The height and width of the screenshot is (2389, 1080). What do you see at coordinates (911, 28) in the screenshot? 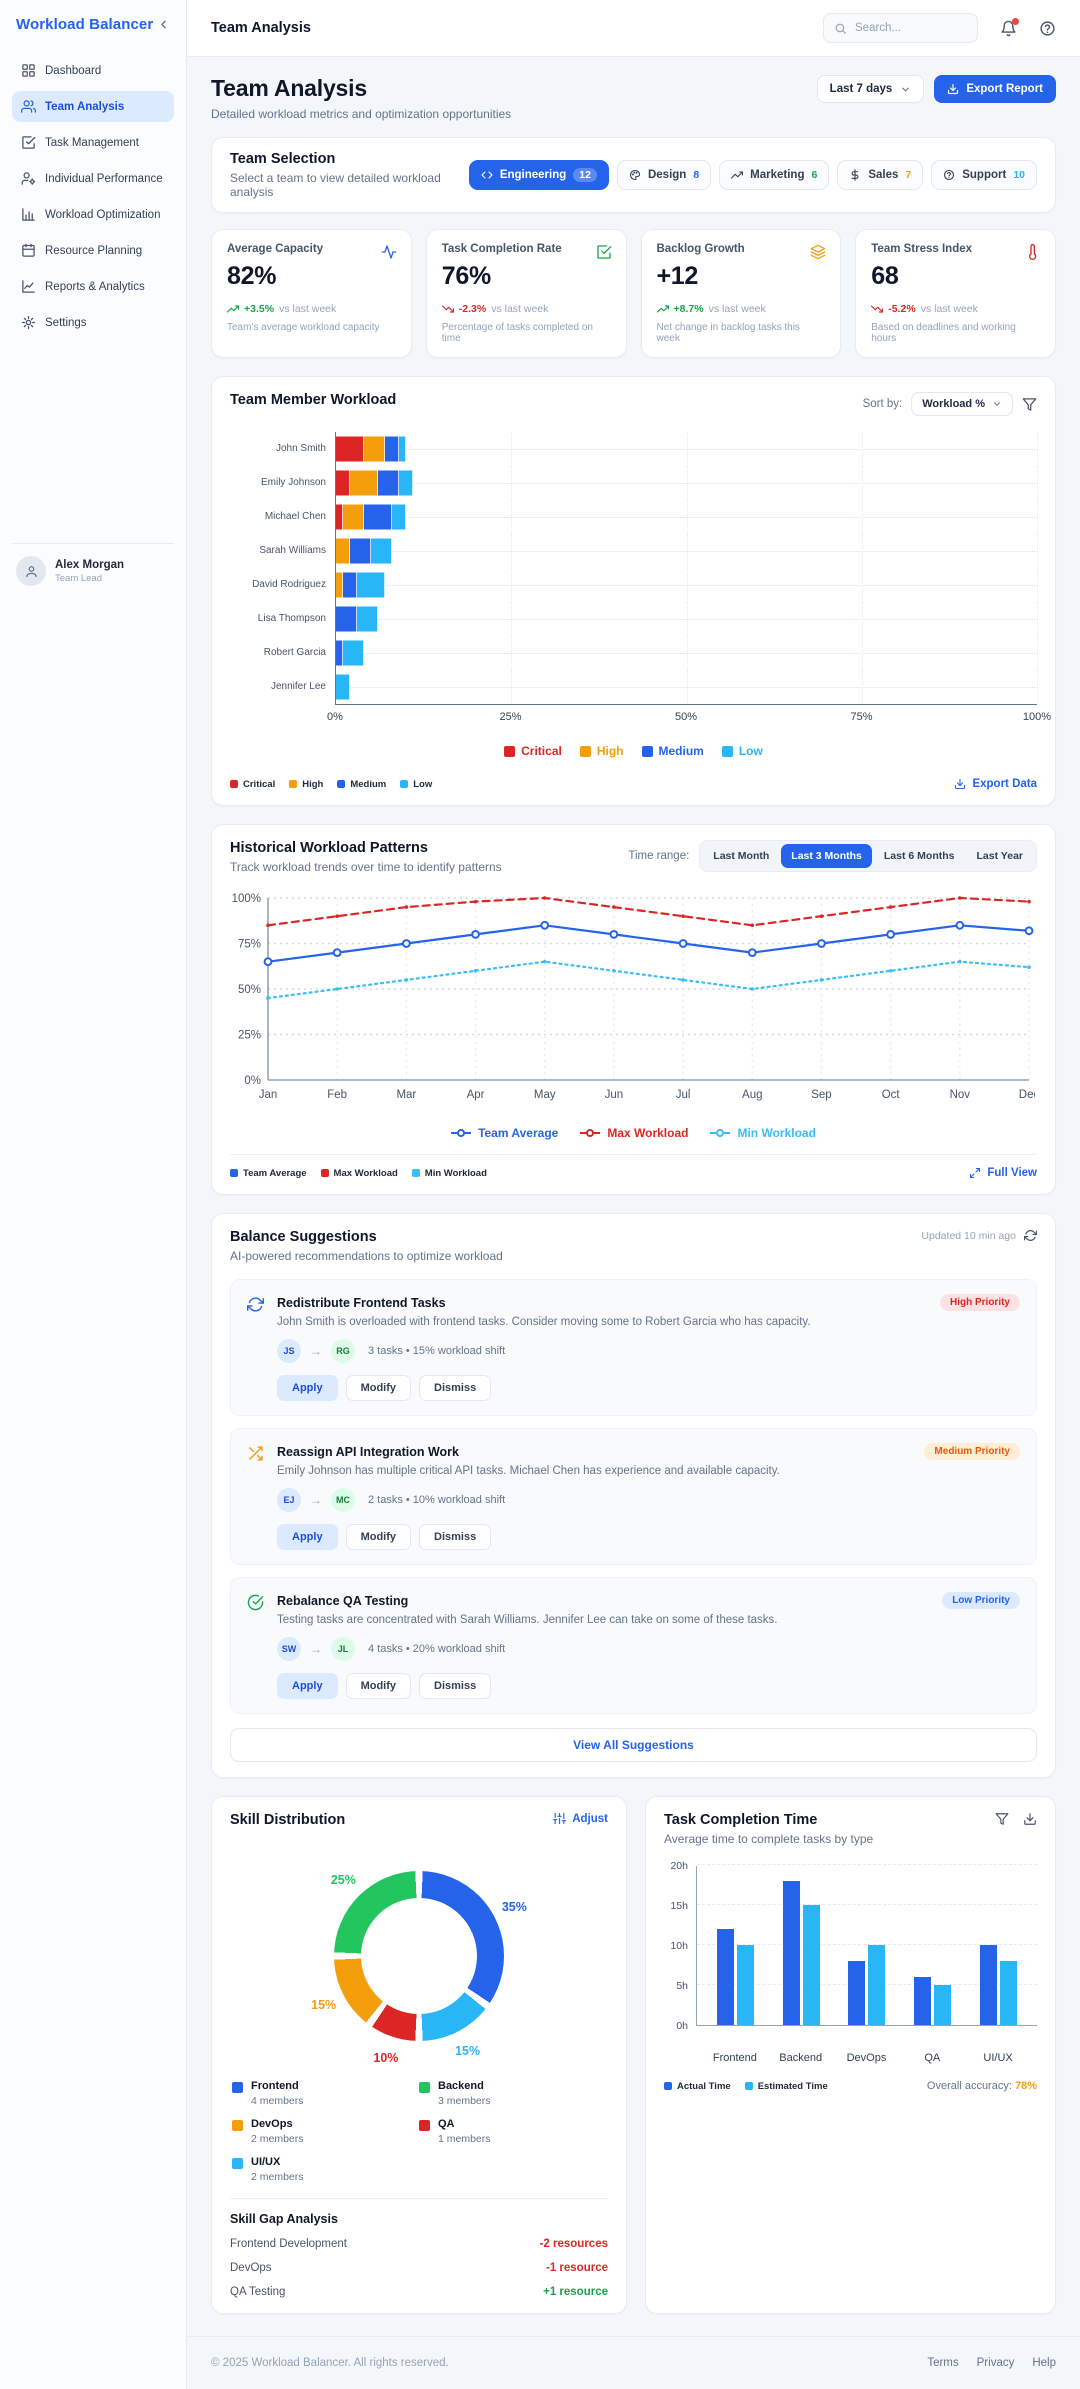
I see `search-input` at bounding box center [911, 28].